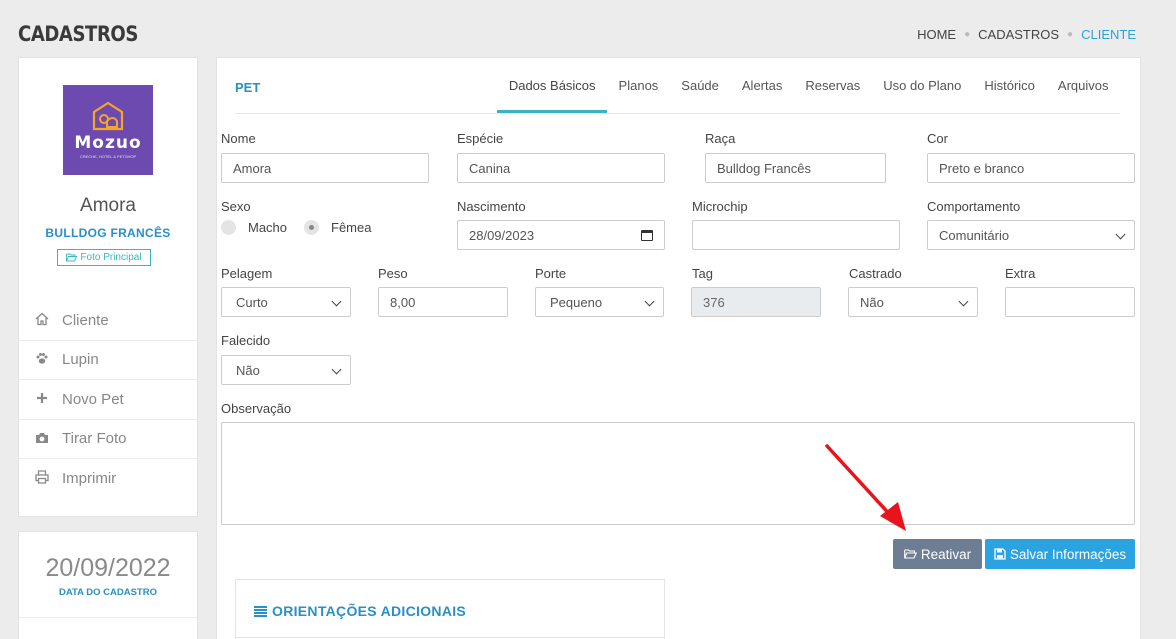  What do you see at coordinates (89, 479) in the screenshot?
I see `side-item-label: Imprimir` at bounding box center [89, 479].